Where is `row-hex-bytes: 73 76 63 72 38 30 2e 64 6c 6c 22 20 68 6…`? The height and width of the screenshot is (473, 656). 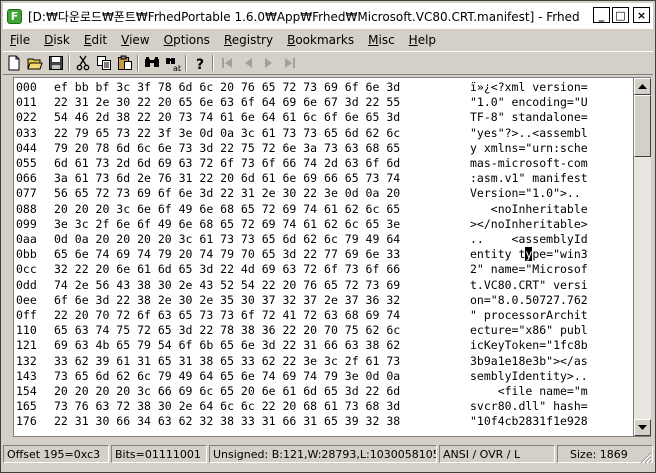 row-hex-bytes: 73 76 63 72 38 30 2e 64 6c 6c 22 20 68 6… is located at coordinates (227, 406).